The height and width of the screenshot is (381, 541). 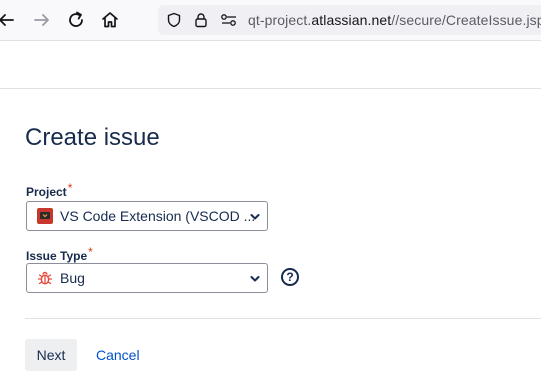 What do you see at coordinates (76, 20) in the screenshot?
I see `reload-icon` at bounding box center [76, 20].